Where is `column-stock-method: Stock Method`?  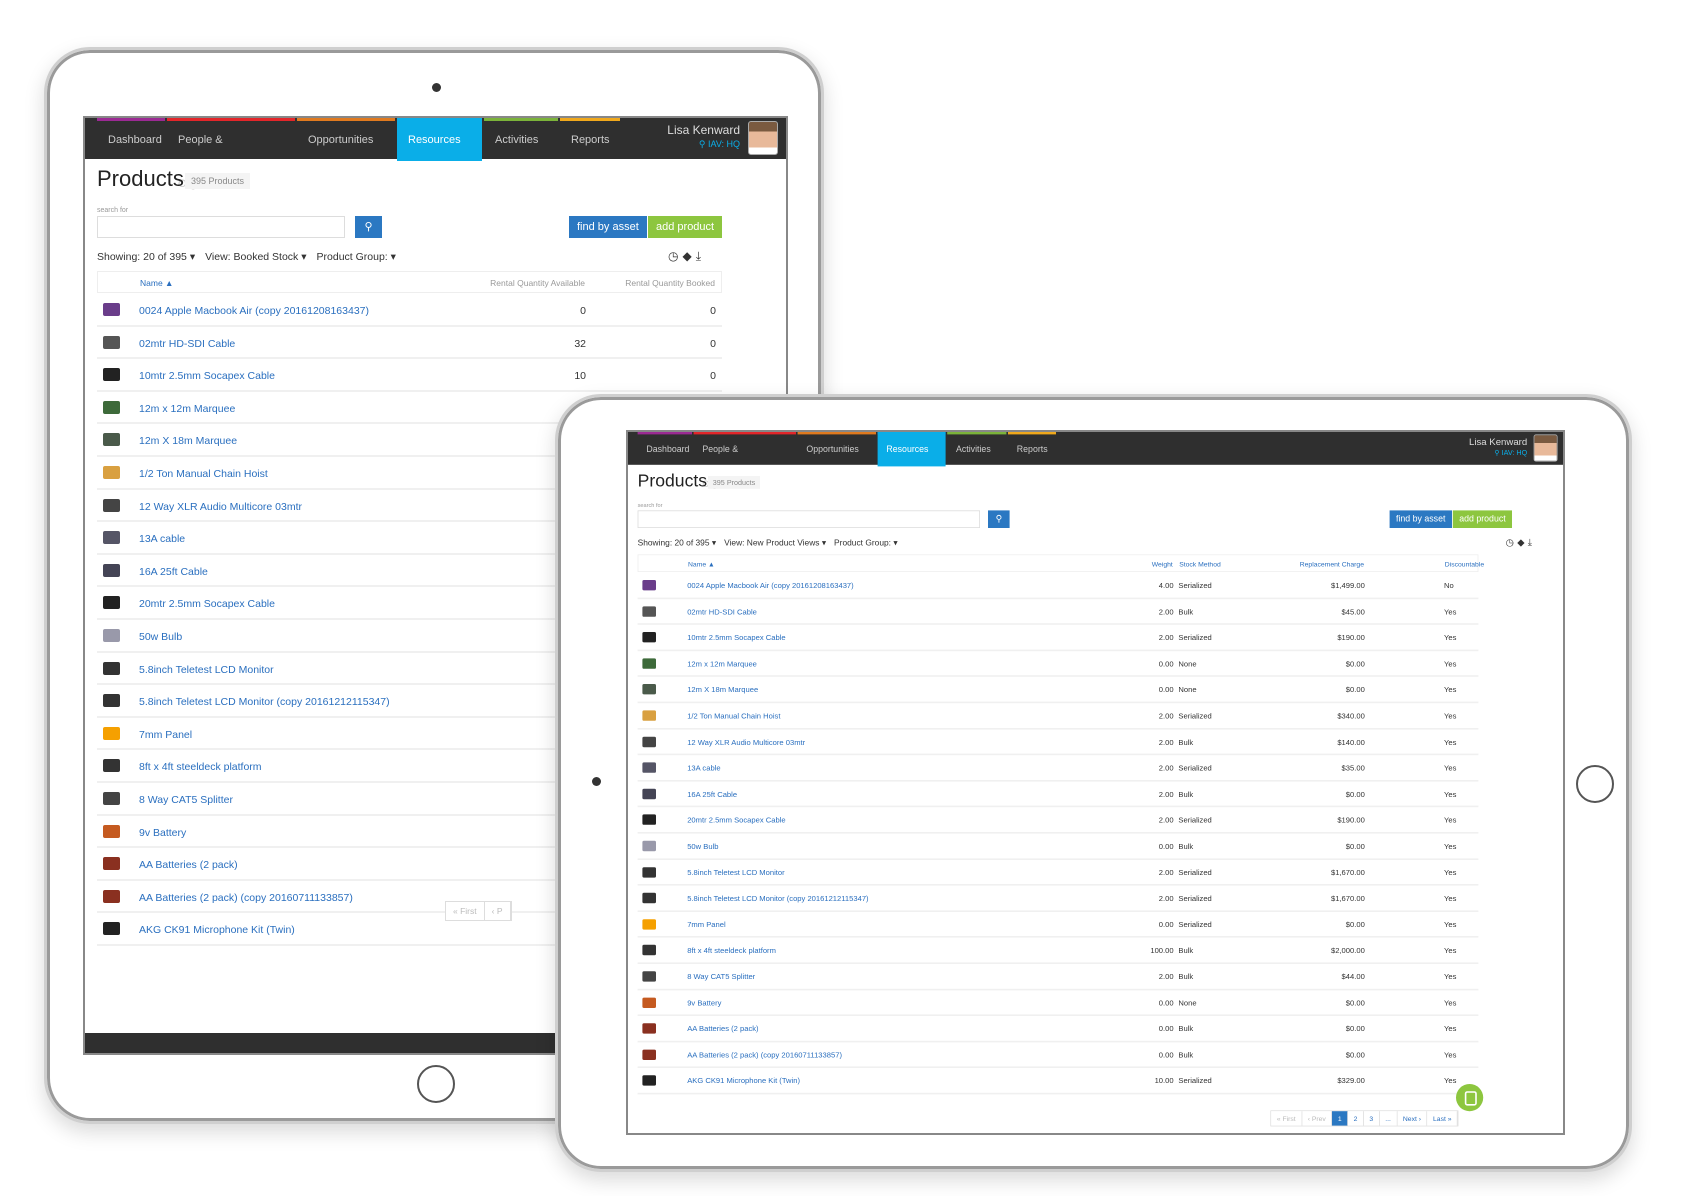 column-stock-method: Stock Method is located at coordinates (1200, 564).